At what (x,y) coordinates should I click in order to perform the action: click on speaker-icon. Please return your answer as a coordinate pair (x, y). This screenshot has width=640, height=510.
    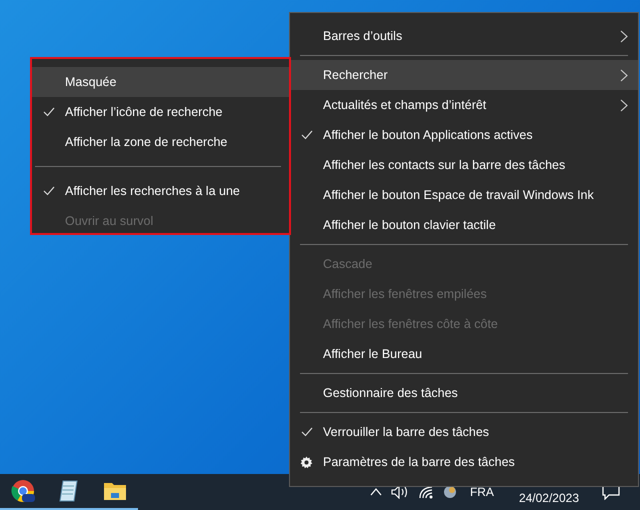
    Looking at the image, I should click on (399, 492).